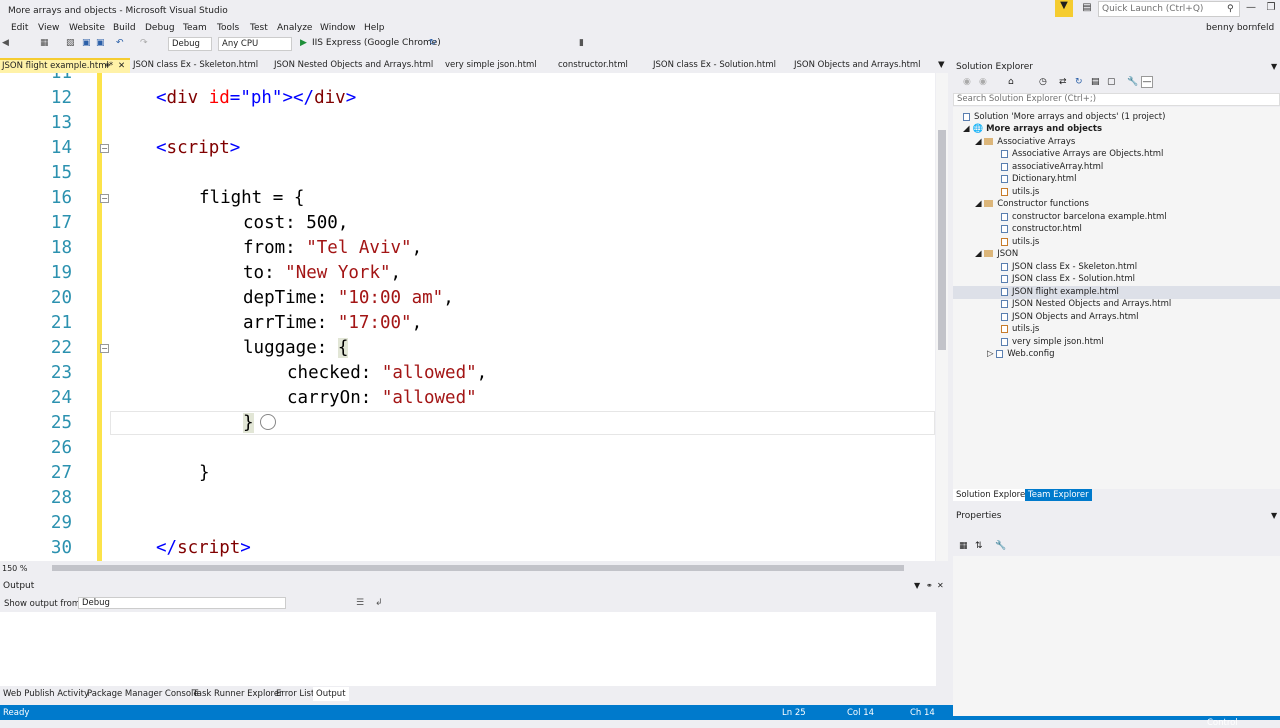 The height and width of the screenshot is (728, 1280). What do you see at coordinates (1032, 129) in the screenshot?
I see `tree-project: ◢ 🌐 More arrays and objects` at bounding box center [1032, 129].